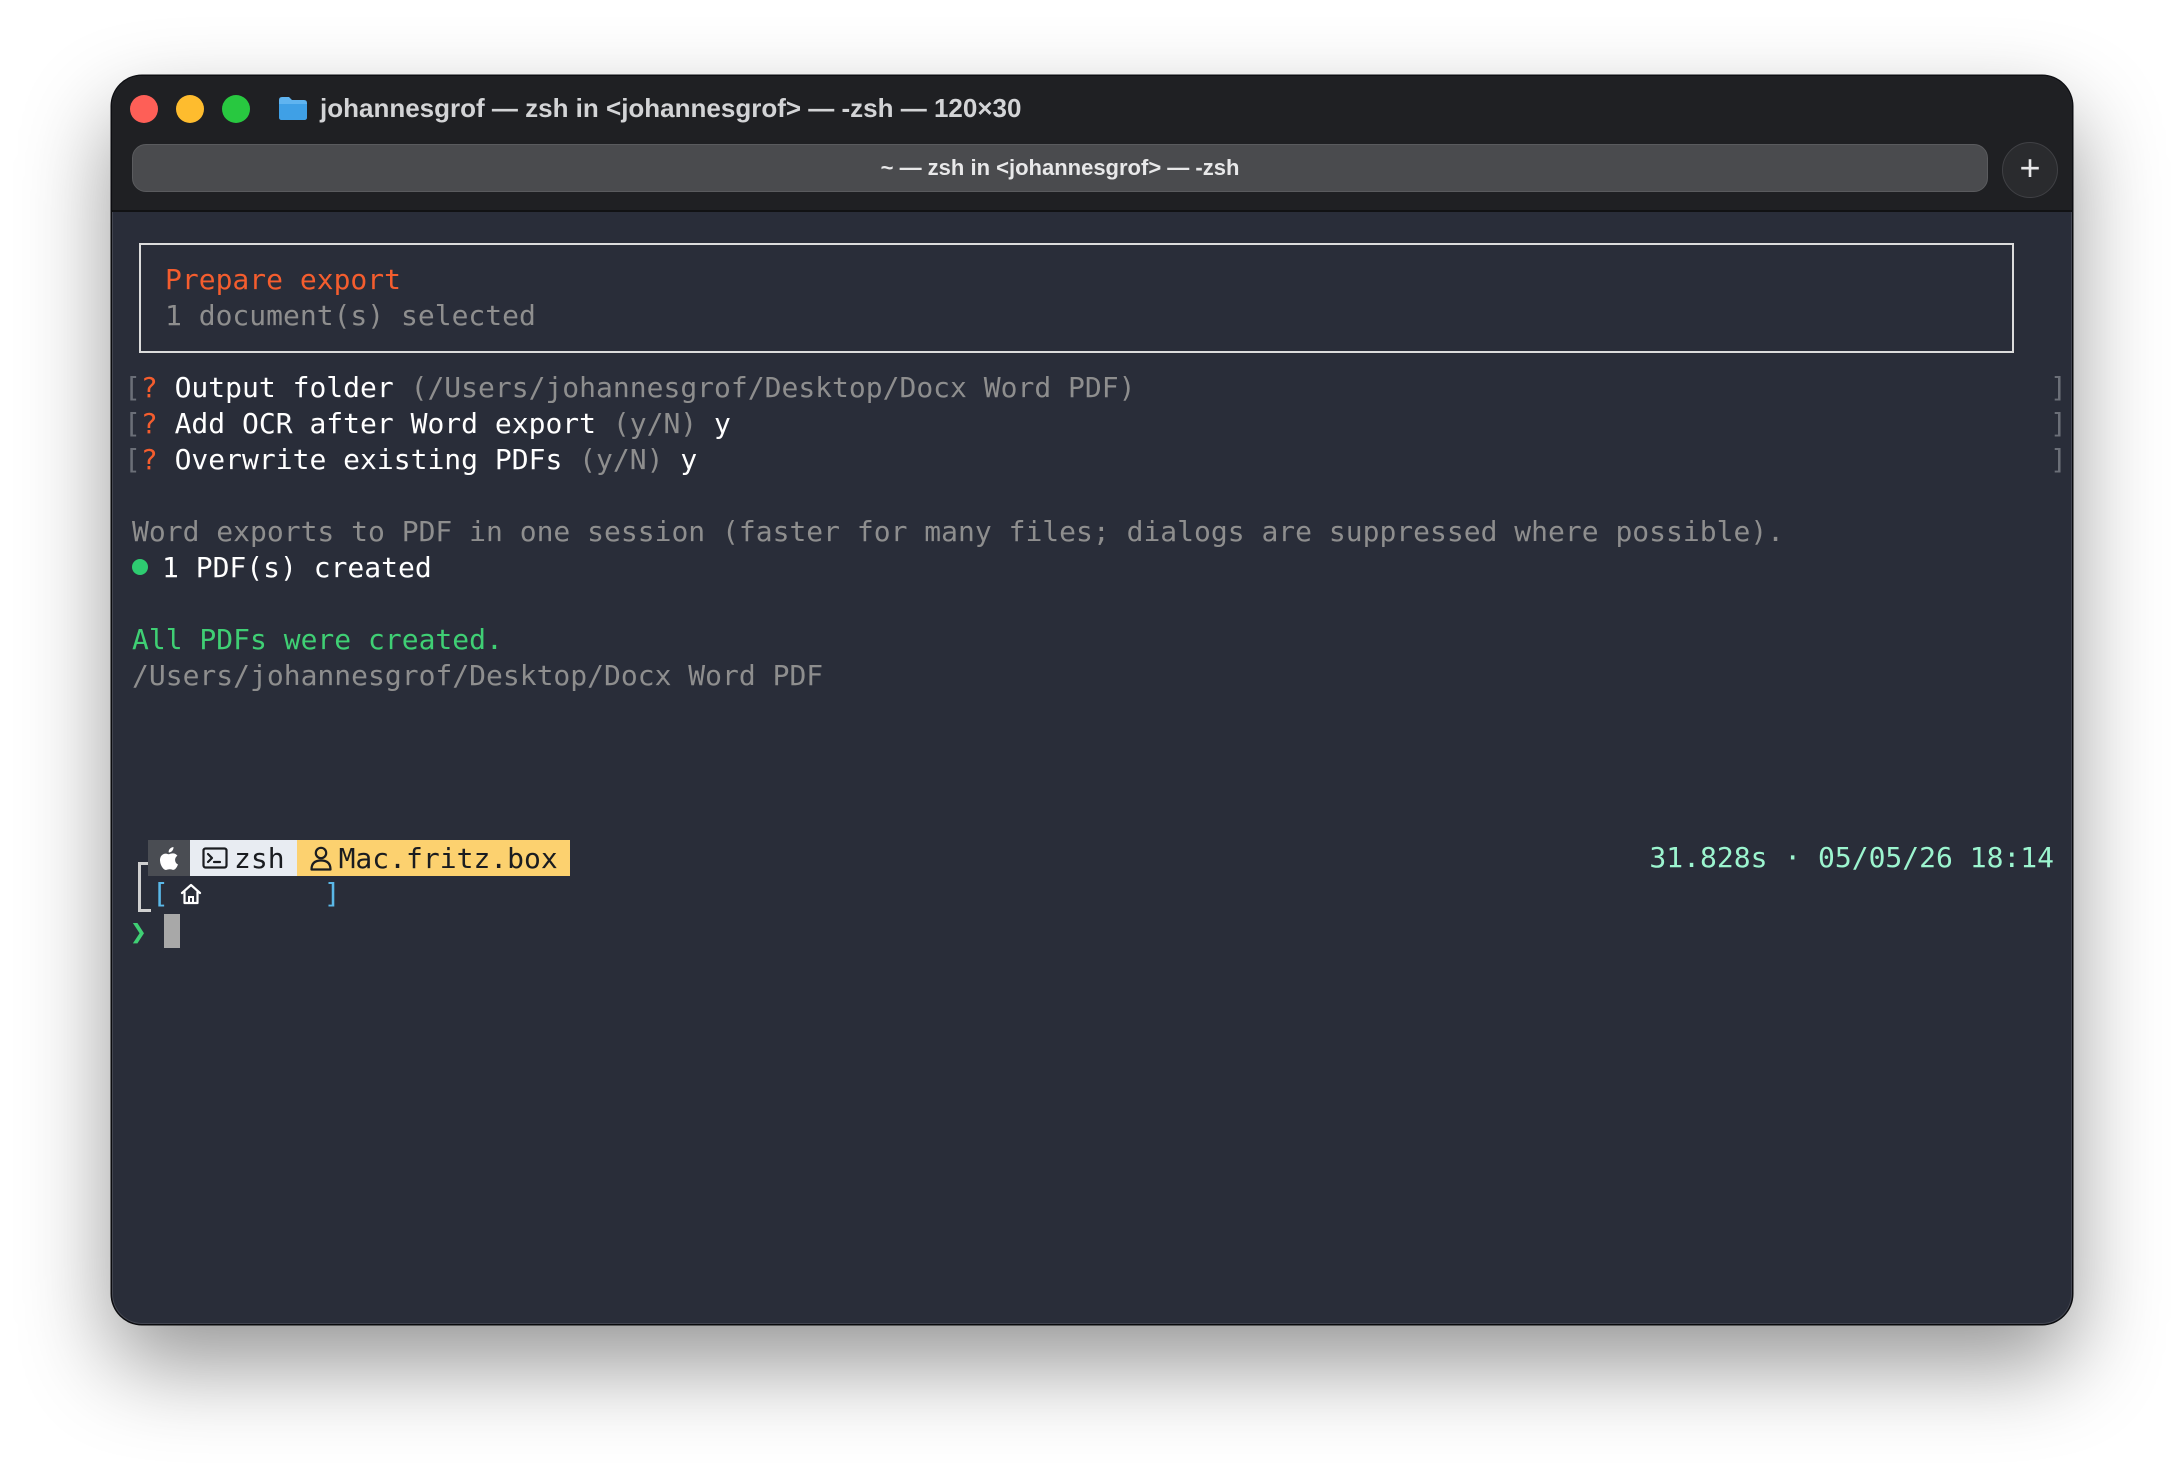  I want to click on duration-time: 31.828s · 05/05/26 18:14, so click(1851, 857).